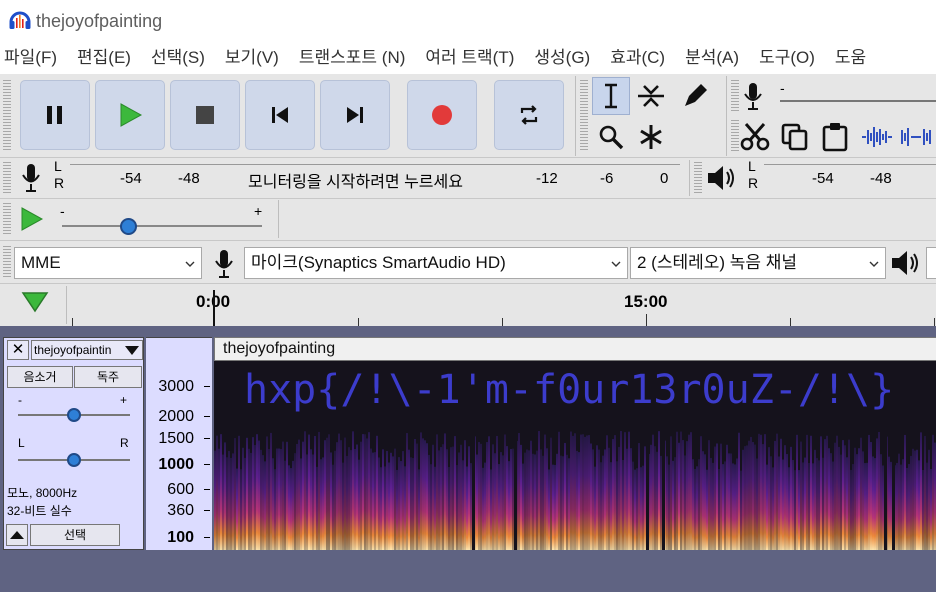 The image size is (936, 592). I want to click on output-device-select, so click(931, 263).